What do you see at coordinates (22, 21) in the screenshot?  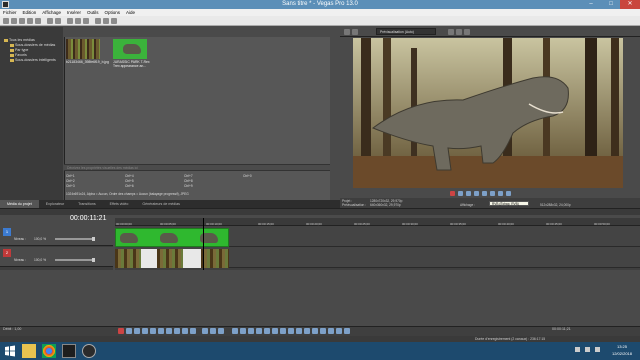 I see `save-icon` at bounding box center [22, 21].